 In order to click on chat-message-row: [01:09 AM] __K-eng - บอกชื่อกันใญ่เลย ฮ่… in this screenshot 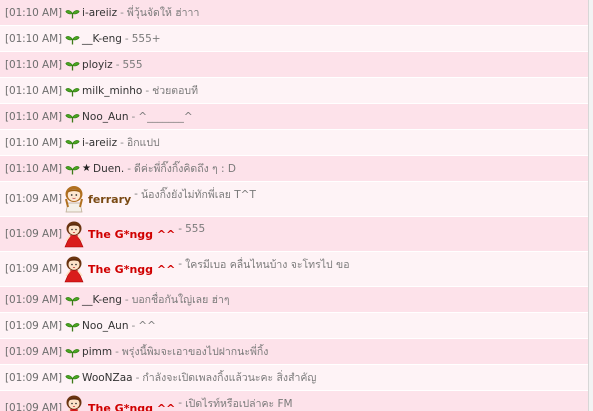, I will do `click(294, 300)`.